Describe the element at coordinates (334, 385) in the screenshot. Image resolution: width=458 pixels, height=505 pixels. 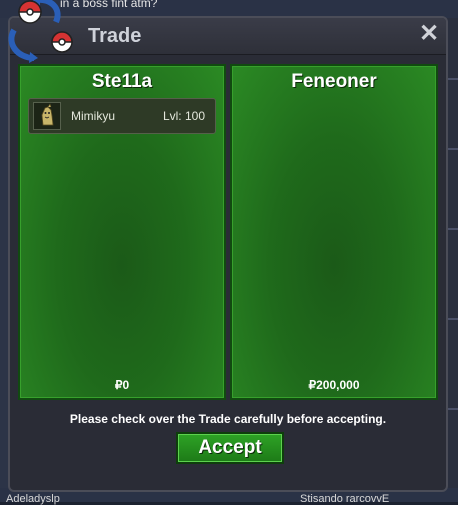
I see `partner-money-offer: ₽200,000` at that location.